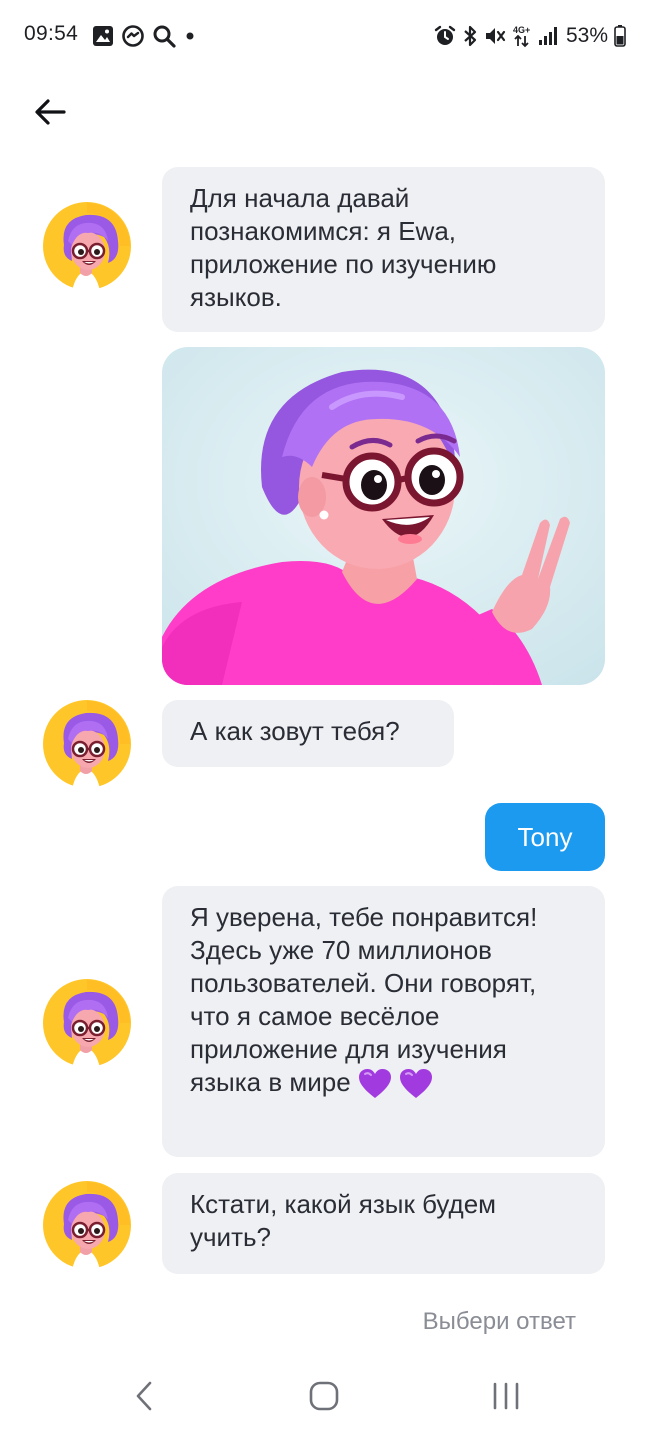 The height and width of the screenshot is (1440, 648). I want to click on mute-icon, so click(495, 36).